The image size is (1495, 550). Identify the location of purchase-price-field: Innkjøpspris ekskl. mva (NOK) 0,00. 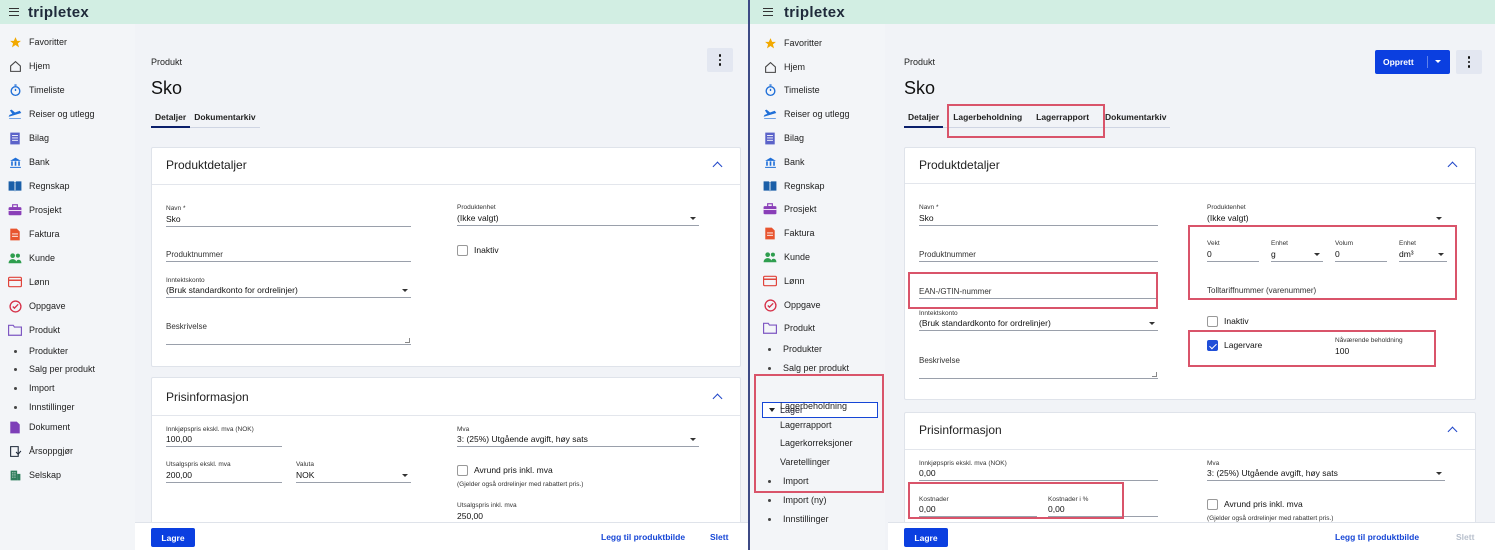
(1038, 470).